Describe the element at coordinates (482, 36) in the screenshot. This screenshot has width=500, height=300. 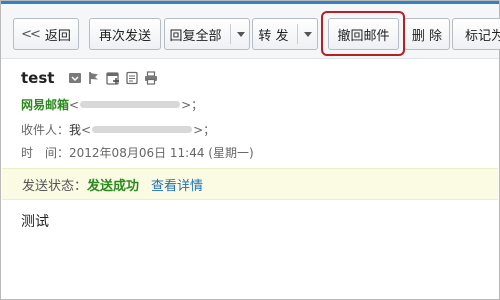
I see `mark-as-label: 标记为` at that location.